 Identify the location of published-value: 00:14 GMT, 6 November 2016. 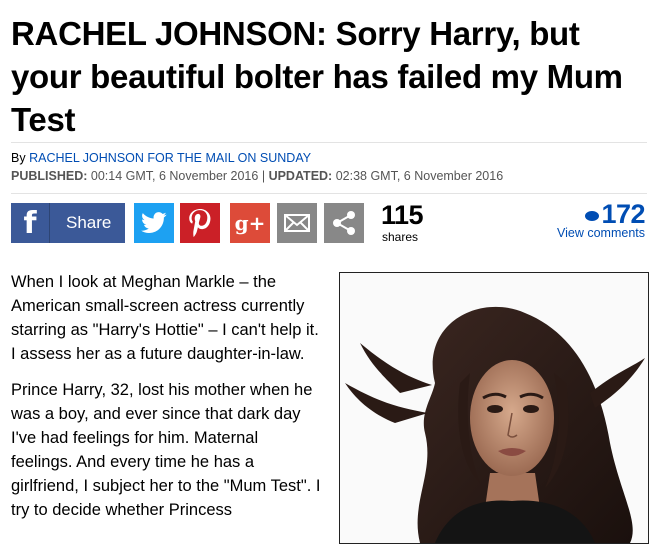
(174, 176).